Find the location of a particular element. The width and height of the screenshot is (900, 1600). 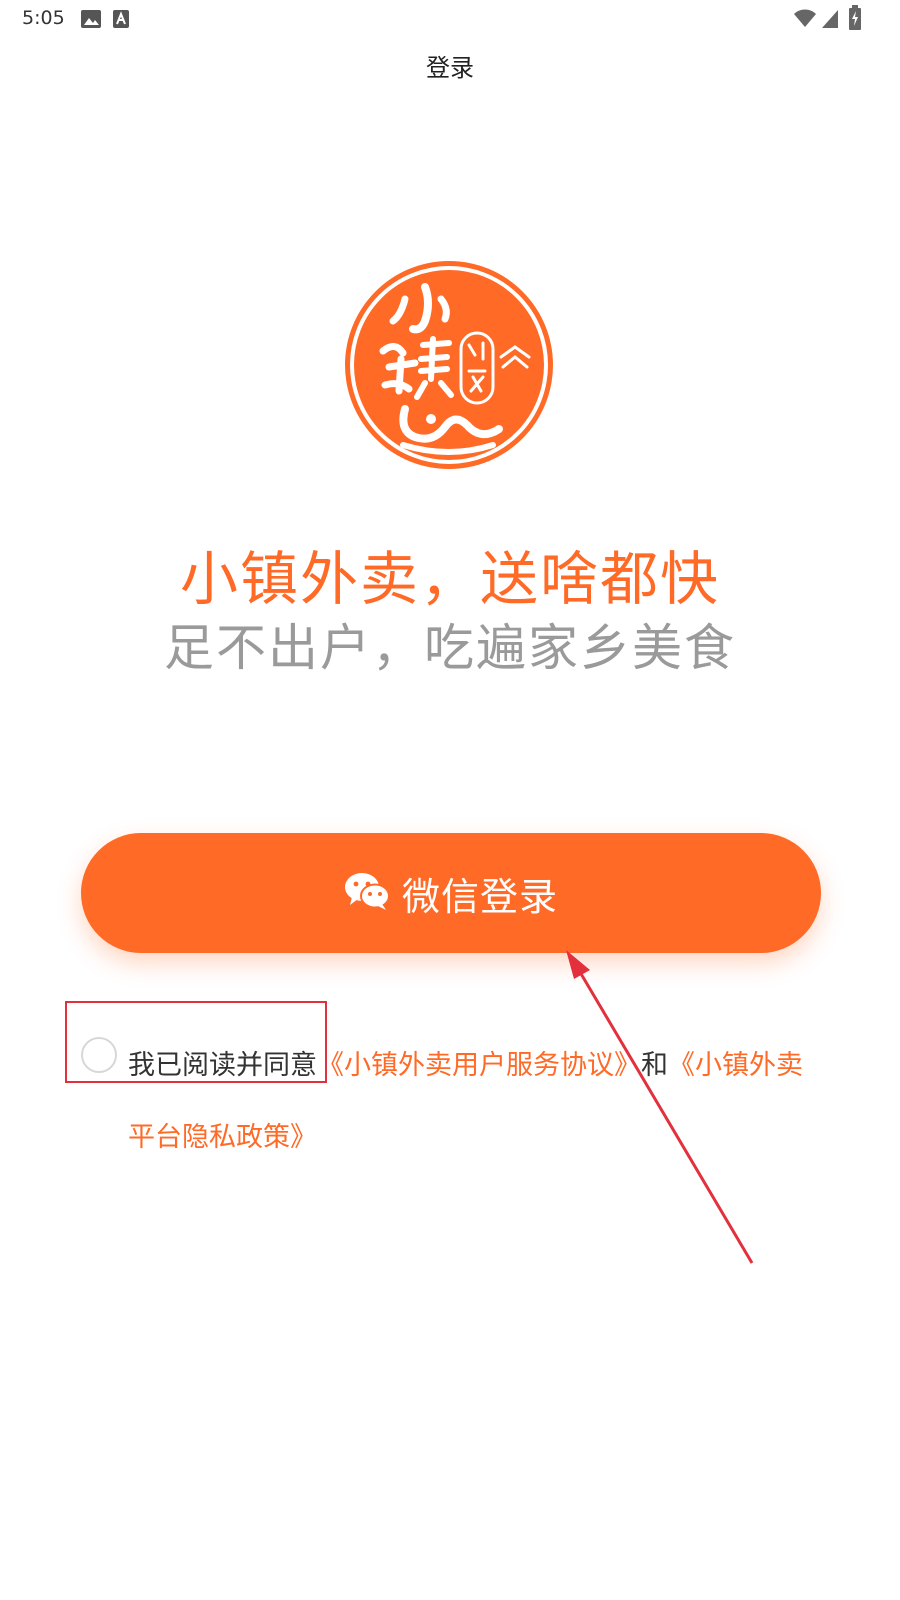

service-agreement-link: 《小镇外卖用户服务协议》 is located at coordinates (479, 1065).